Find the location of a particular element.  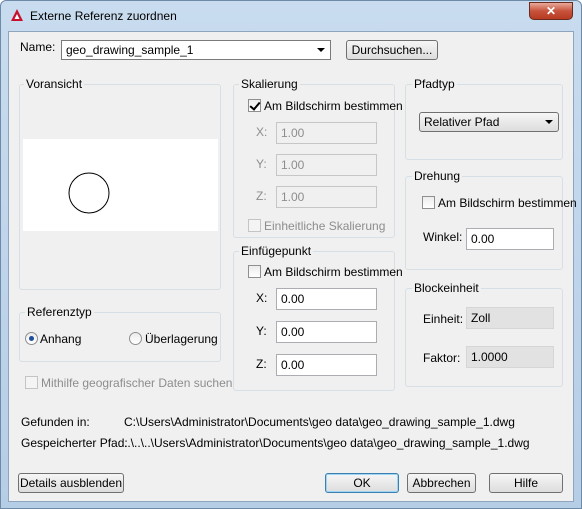

path-type-value: Relativer Pfad is located at coordinates (462, 122).